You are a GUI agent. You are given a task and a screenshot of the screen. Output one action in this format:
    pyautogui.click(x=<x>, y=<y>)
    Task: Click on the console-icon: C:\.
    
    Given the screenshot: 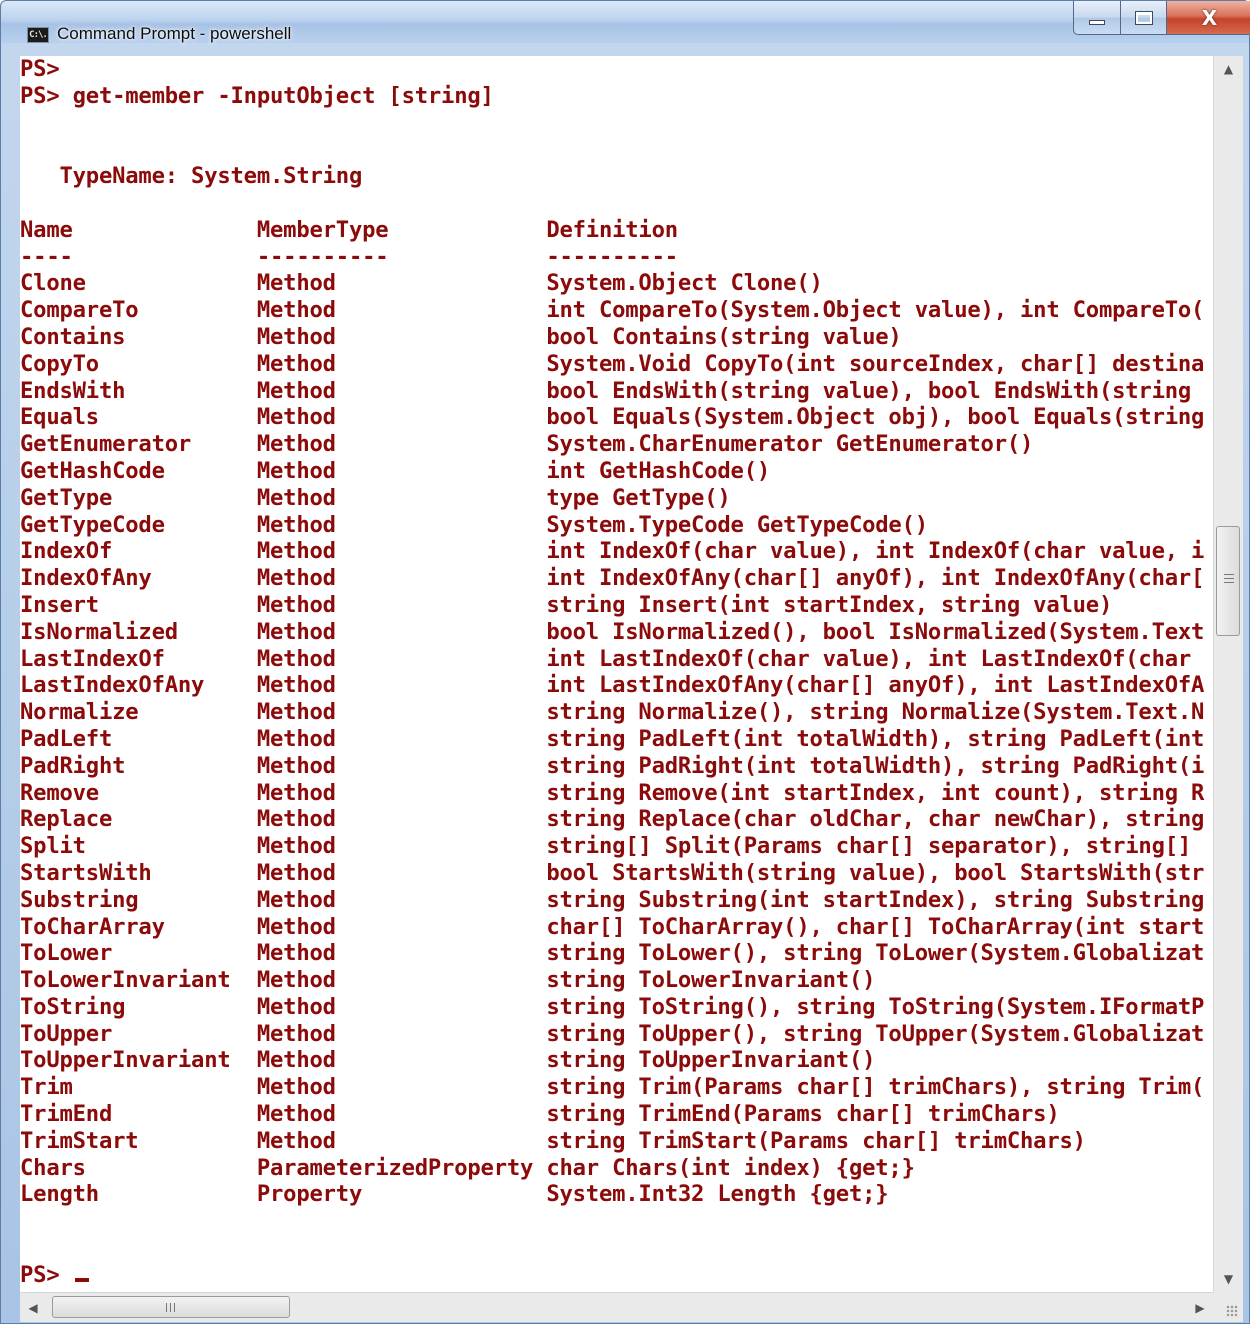 What is the action you would take?
    pyautogui.click(x=38, y=35)
    